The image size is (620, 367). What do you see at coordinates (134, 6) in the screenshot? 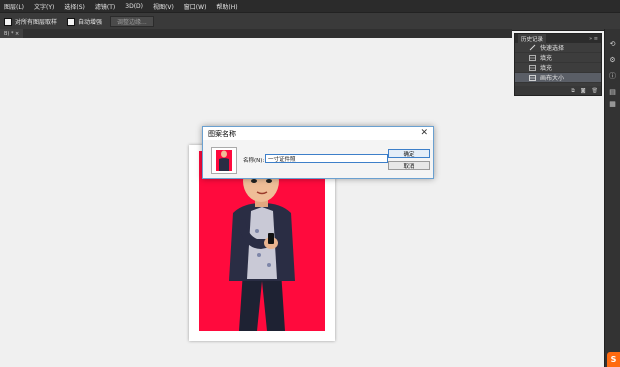
I see `menu-3d: 3D(D)` at bounding box center [134, 6].